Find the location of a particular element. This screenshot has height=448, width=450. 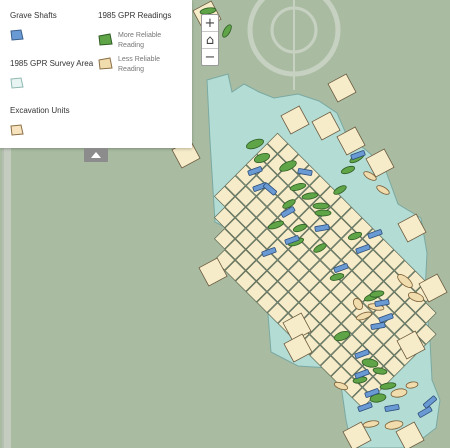

less-reliable-swatch is located at coordinates (105, 63).